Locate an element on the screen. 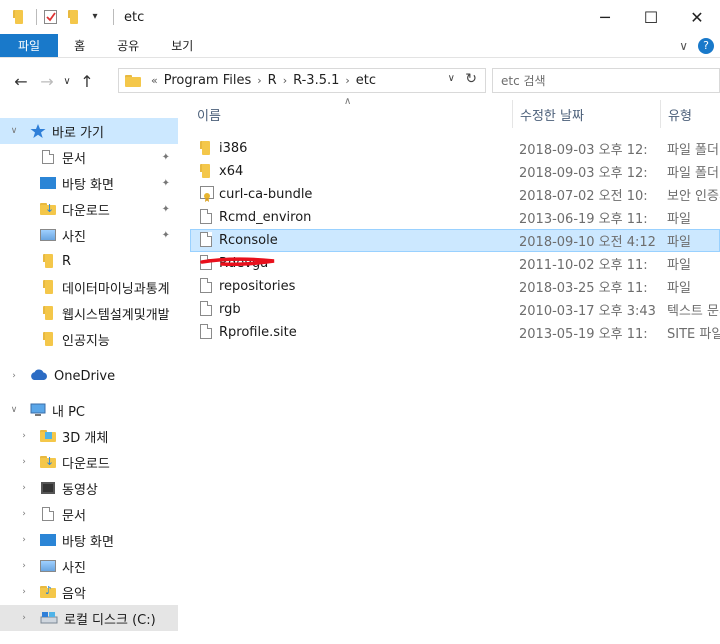 This screenshot has width=720, height=644. new-folder-icon is located at coordinates (73, 17).